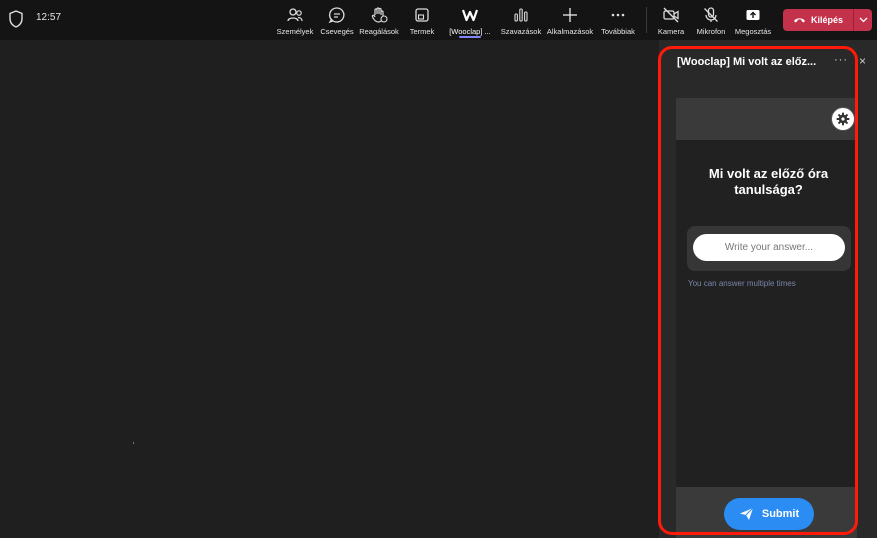 The width and height of the screenshot is (877, 538). I want to click on gear-icon, so click(843, 119).